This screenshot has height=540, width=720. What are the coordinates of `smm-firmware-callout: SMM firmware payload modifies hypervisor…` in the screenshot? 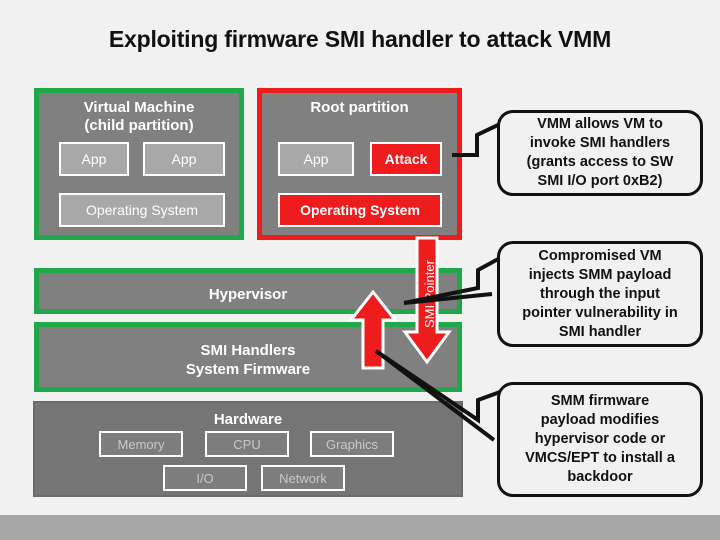 It's located at (600, 439).